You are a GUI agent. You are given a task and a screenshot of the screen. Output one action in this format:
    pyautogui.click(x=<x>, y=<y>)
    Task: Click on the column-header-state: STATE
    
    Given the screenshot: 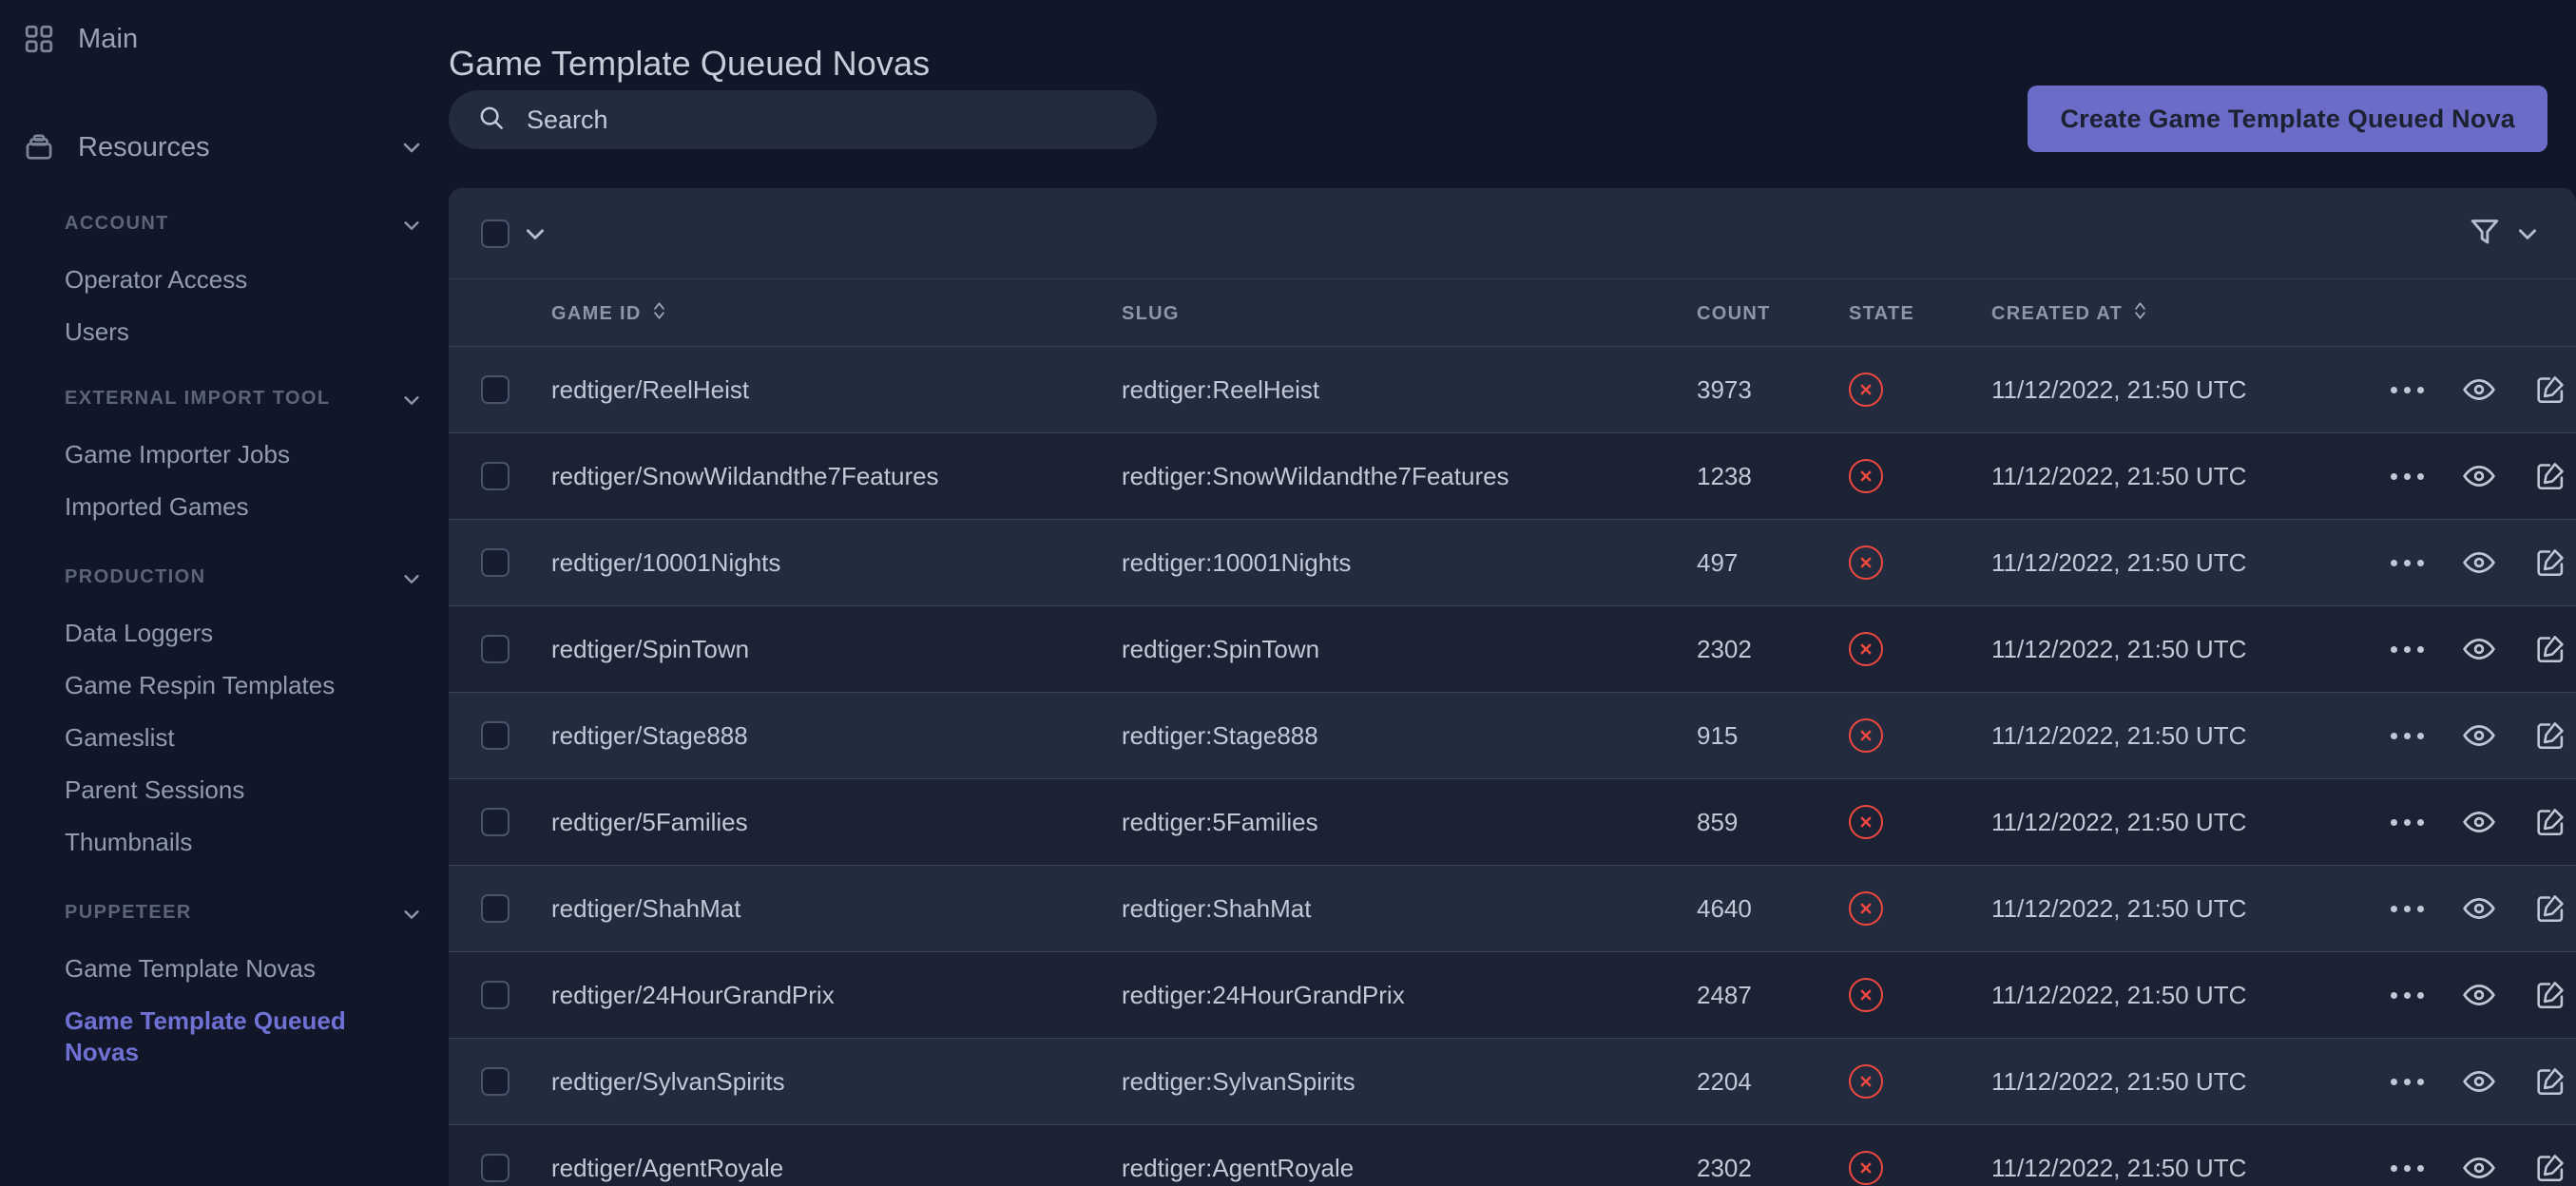 What is the action you would take?
    pyautogui.click(x=1920, y=313)
    